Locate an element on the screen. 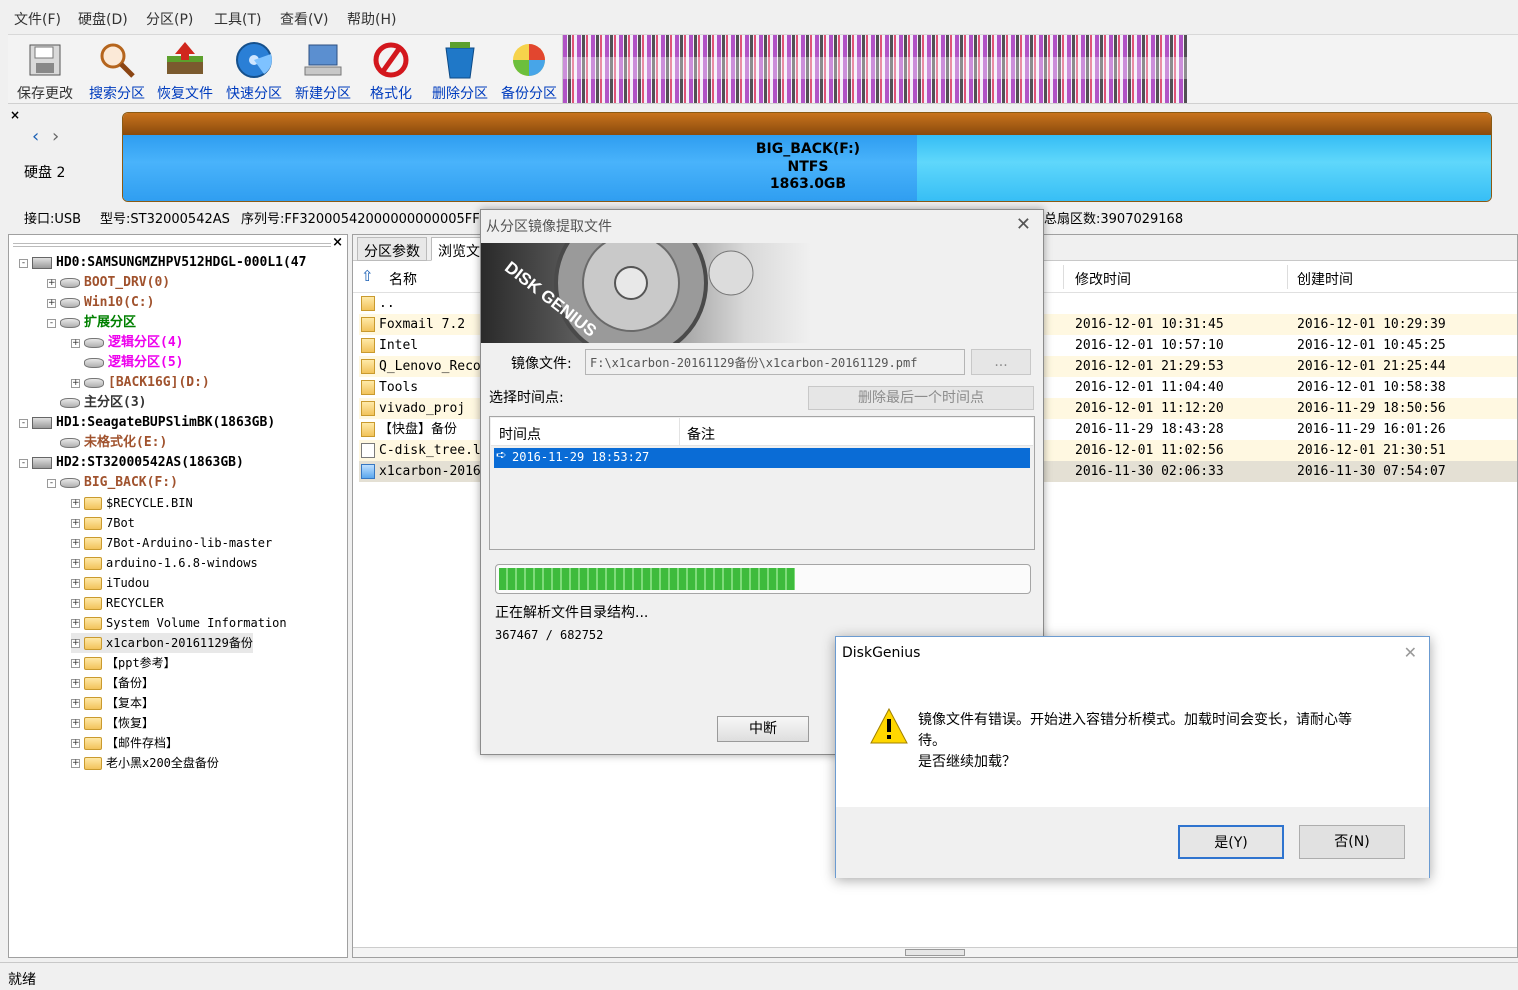 Image resolution: width=1518 pixels, height=990 pixels. disk-label: 硬盘 2 is located at coordinates (45, 173).